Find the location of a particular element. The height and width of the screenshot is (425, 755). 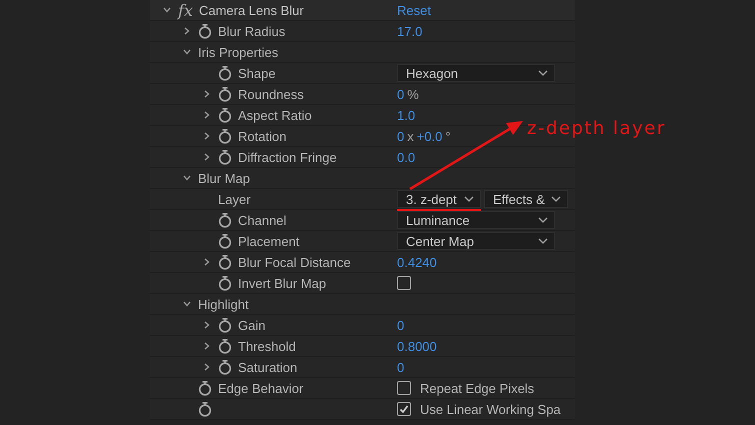

value-number: +0.0 is located at coordinates (429, 136).